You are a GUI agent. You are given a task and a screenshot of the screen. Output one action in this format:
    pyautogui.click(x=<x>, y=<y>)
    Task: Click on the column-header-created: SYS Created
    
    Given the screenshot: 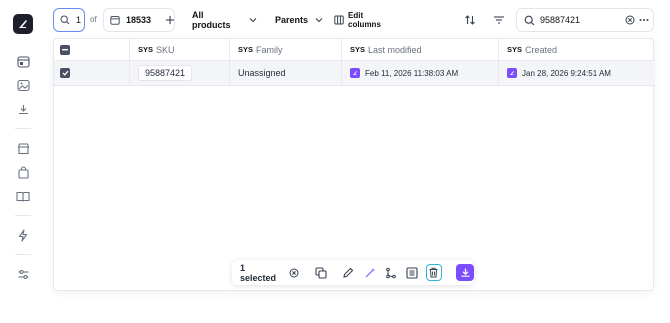 What is the action you would take?
    pyautogui.click(x=577, y=49)
    